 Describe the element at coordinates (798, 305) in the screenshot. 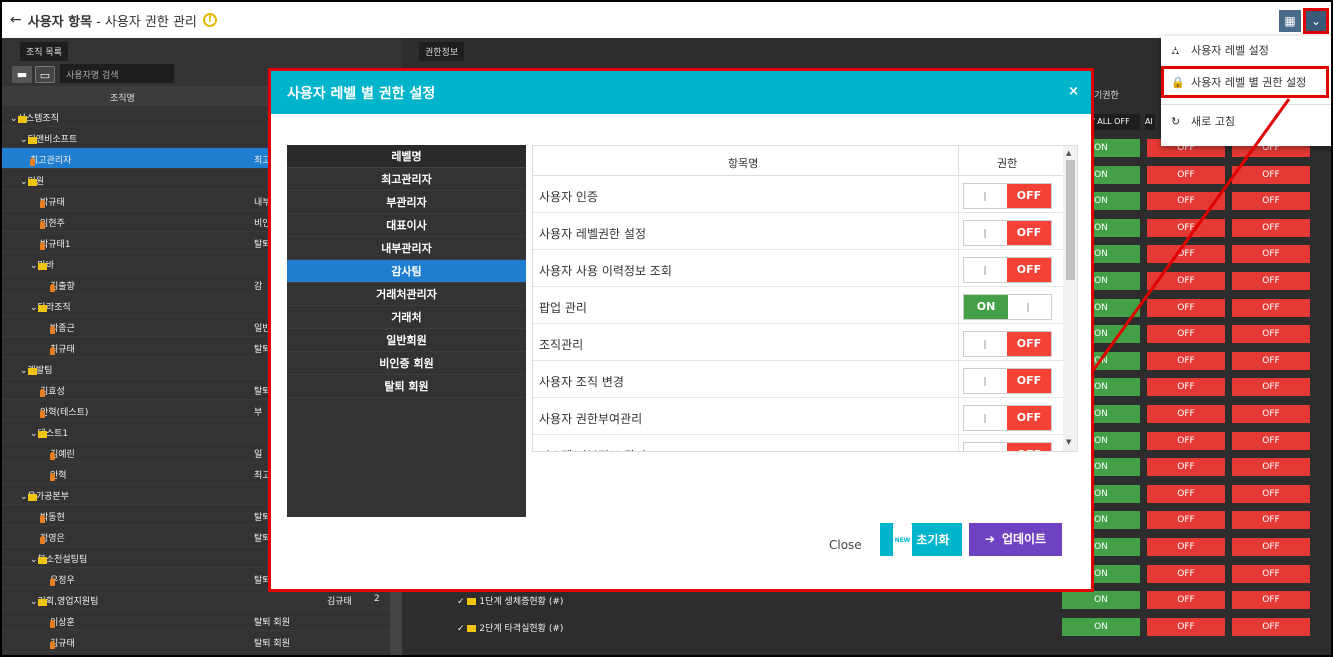

I see `permission-row: 팝업 관리 ON` at that location.